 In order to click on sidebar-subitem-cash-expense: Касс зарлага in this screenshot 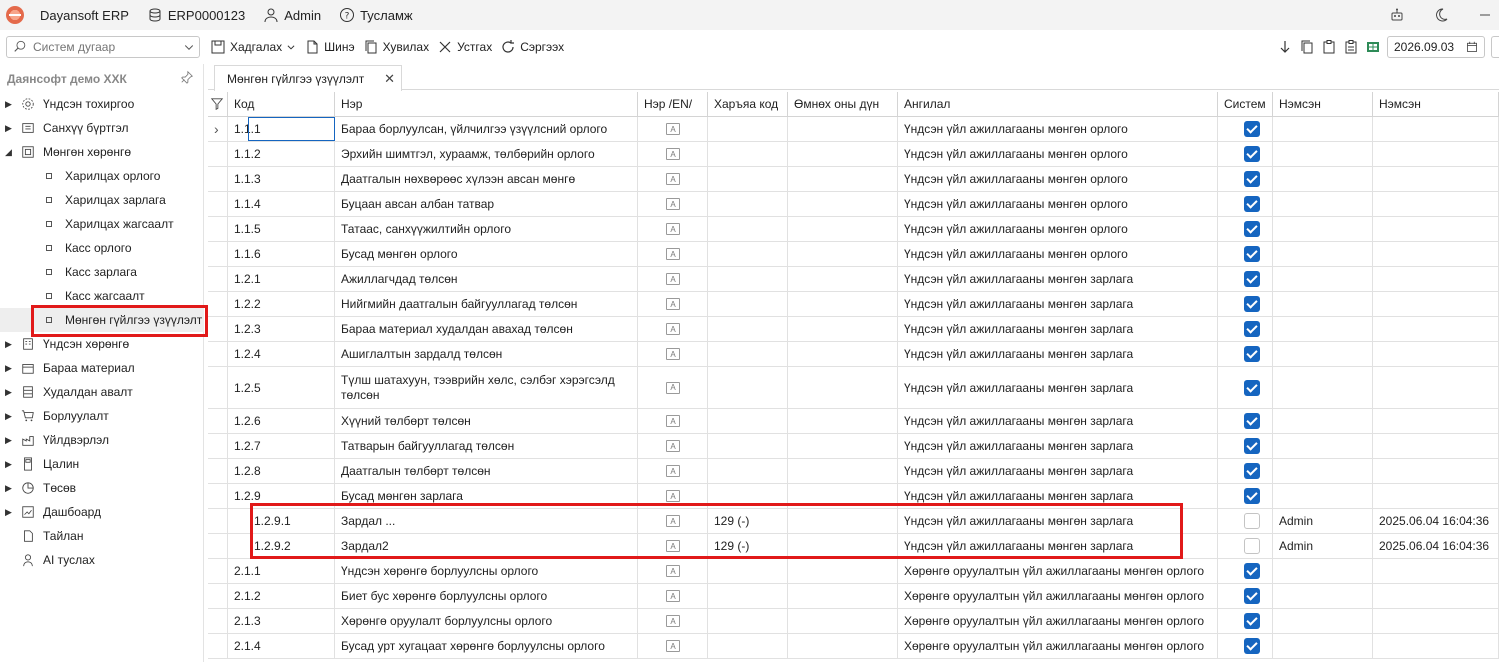, I will do `click(102, 272)`.